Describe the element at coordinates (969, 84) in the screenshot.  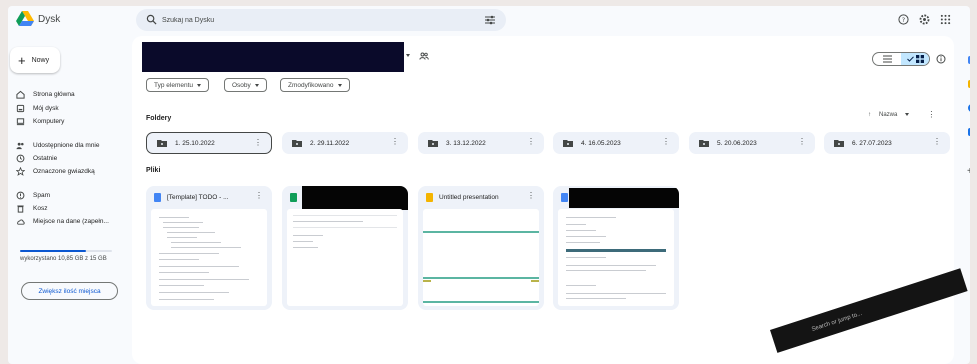
I see `keep-icon` at that location.